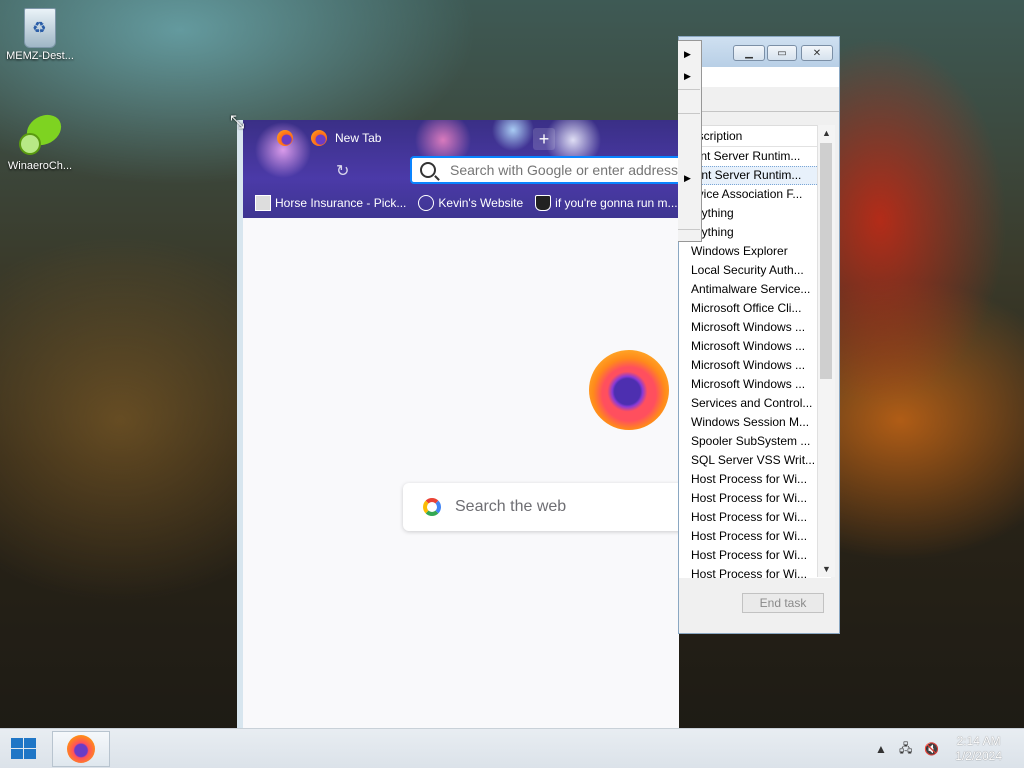  I want to click on reload-icon: ↻, so click(342, 171).